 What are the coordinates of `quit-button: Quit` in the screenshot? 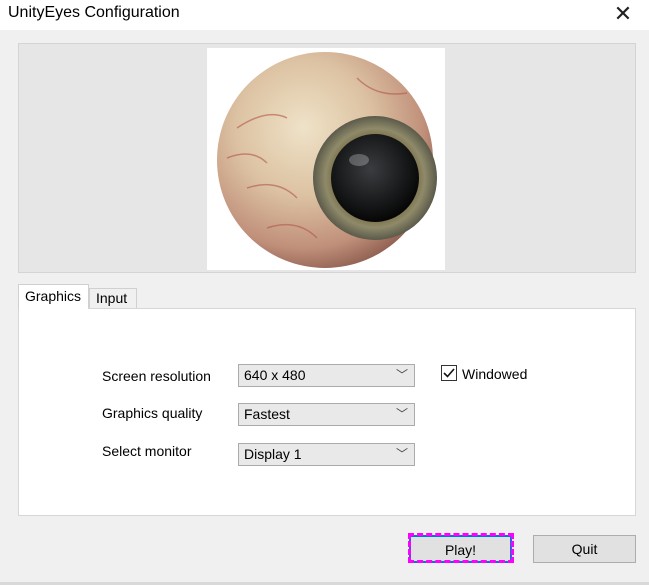 It's located at (584, 549).